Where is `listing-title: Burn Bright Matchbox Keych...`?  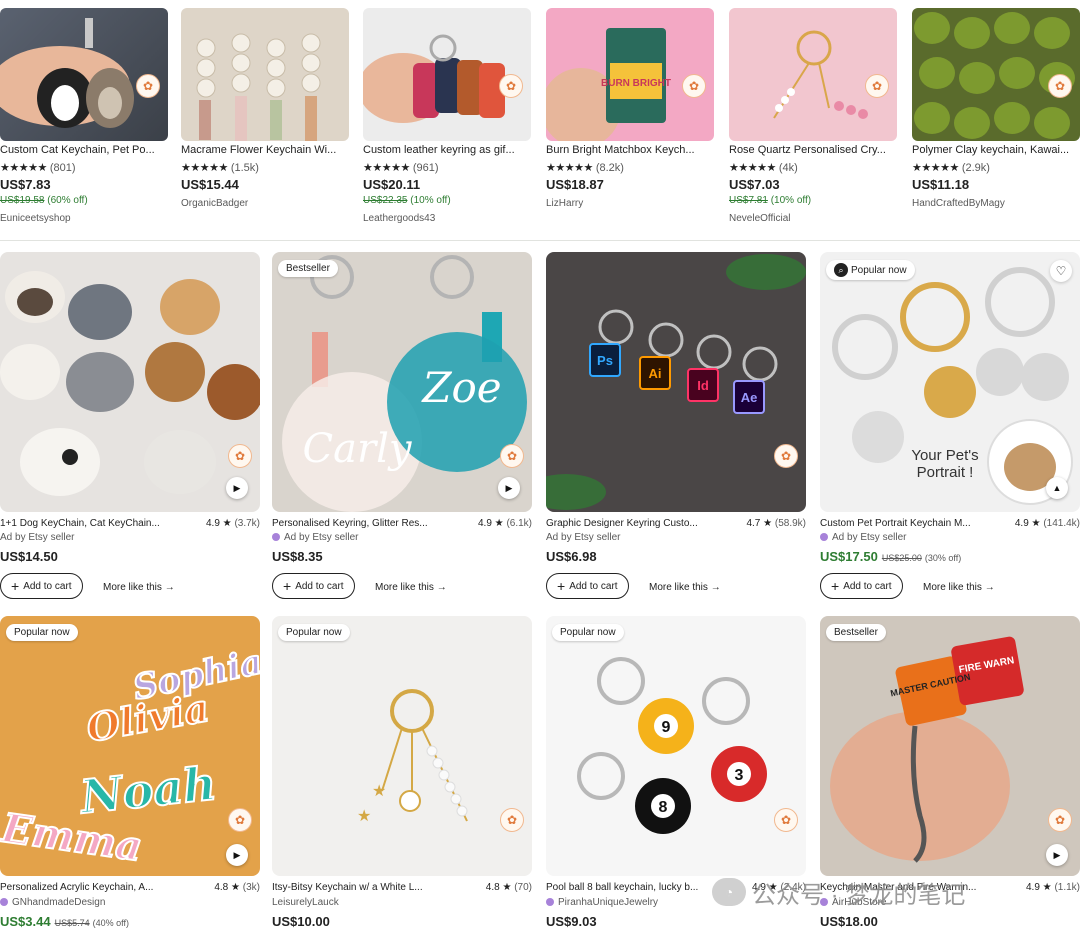 listing-title: Burn Bright Matchbox Keych... is located at coordinates (630, 150).